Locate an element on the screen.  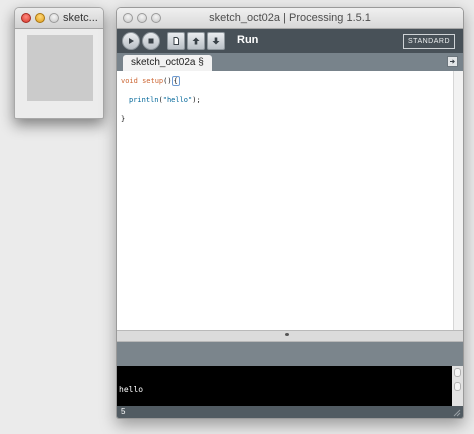
scroll-up-icon is located at coordinates (457, 372).